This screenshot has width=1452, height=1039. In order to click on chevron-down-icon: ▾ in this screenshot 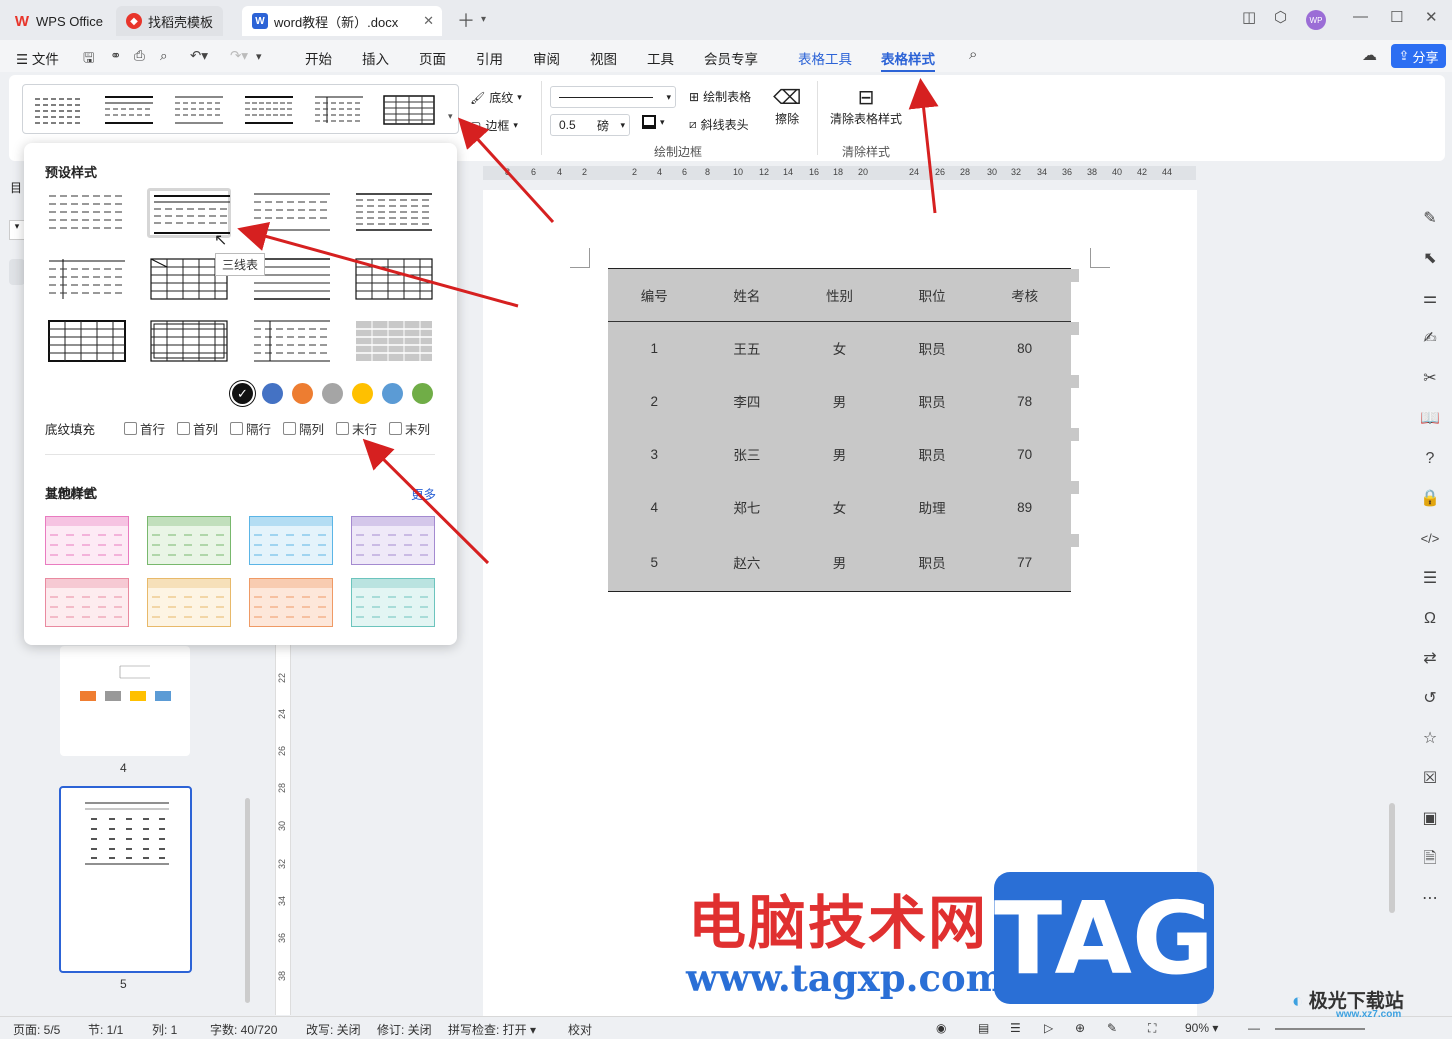, I will do `click(483, 19)`.